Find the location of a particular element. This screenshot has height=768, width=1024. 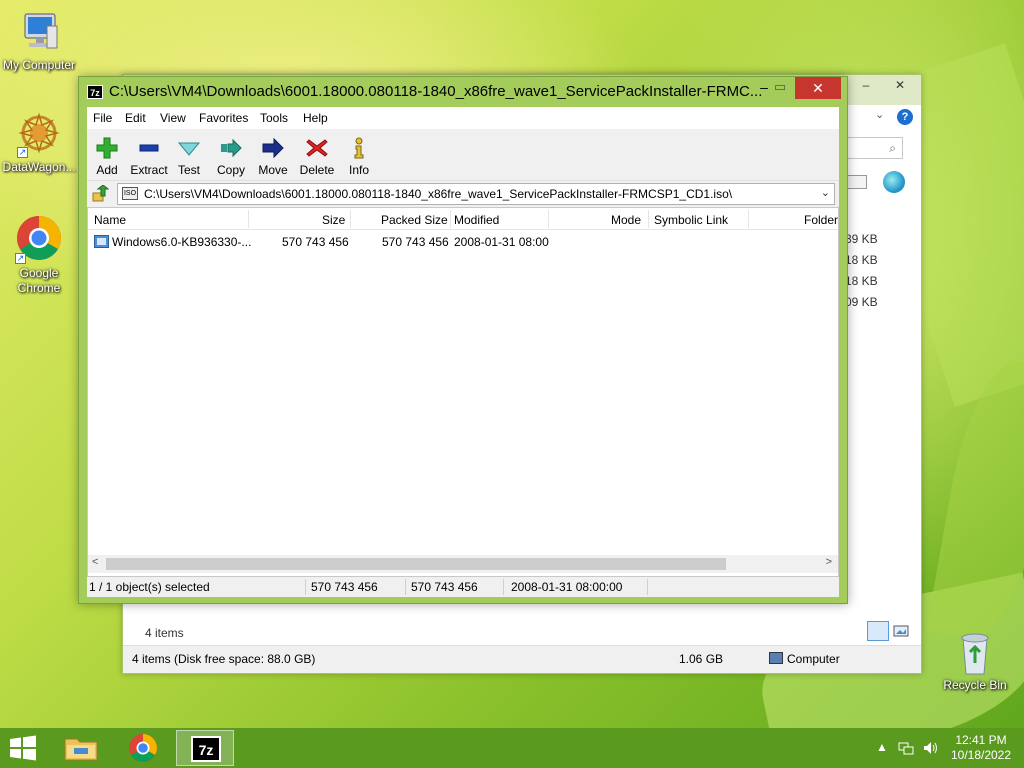

folder-icon is located at coordinates (81, 749).